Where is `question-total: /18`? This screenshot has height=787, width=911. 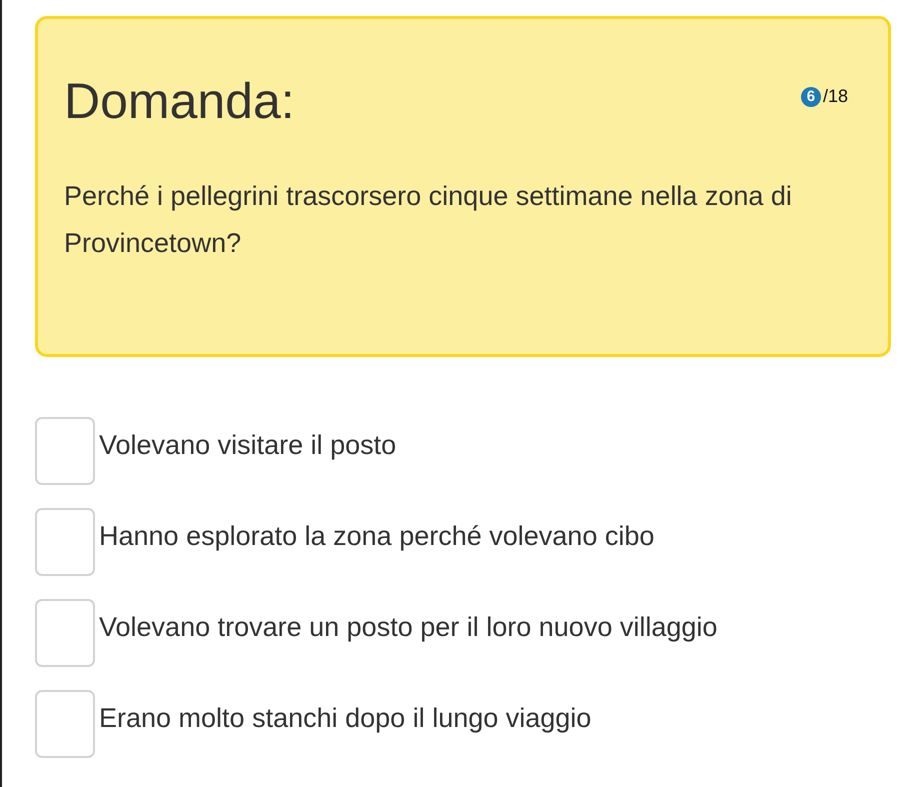
question-total: /18 is located at coordinates (835, 96).